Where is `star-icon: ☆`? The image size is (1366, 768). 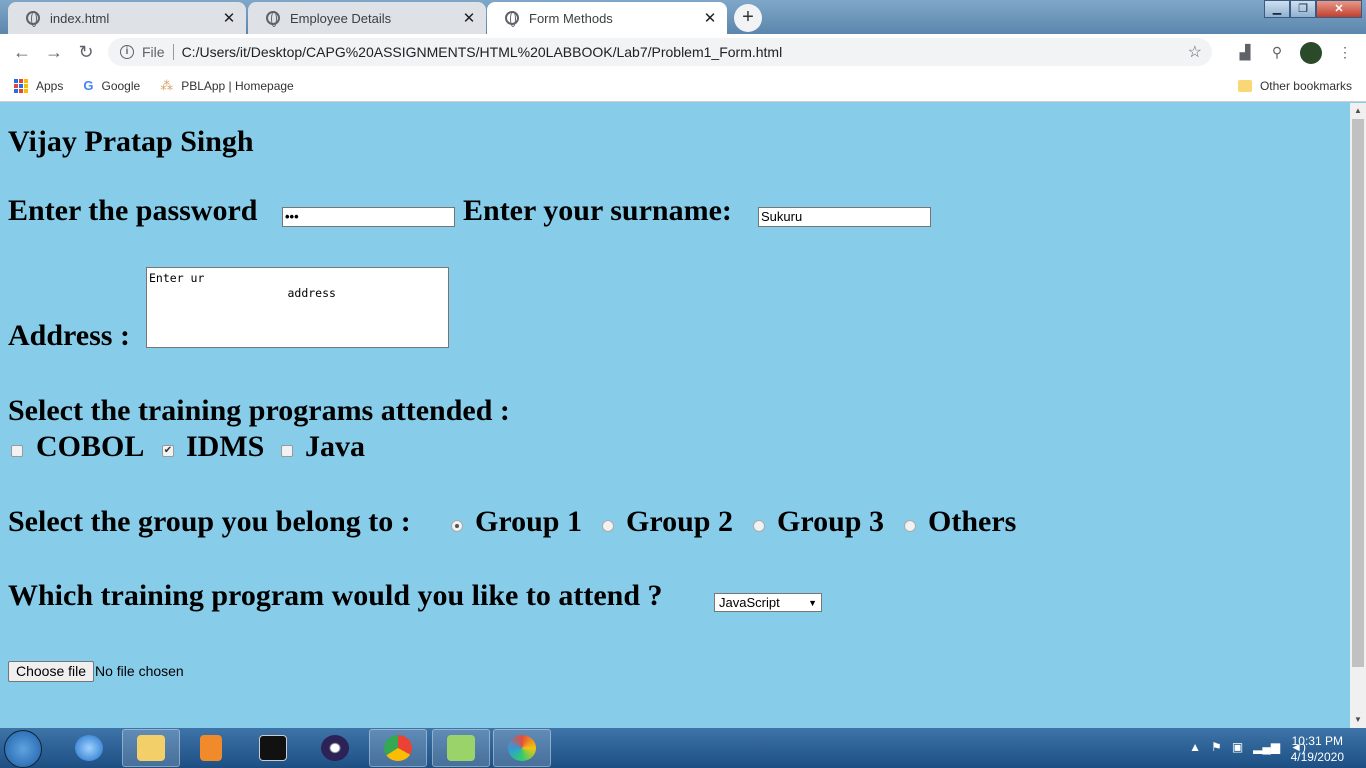 star-icon: ☆ is located at coordinates (1195, 52).